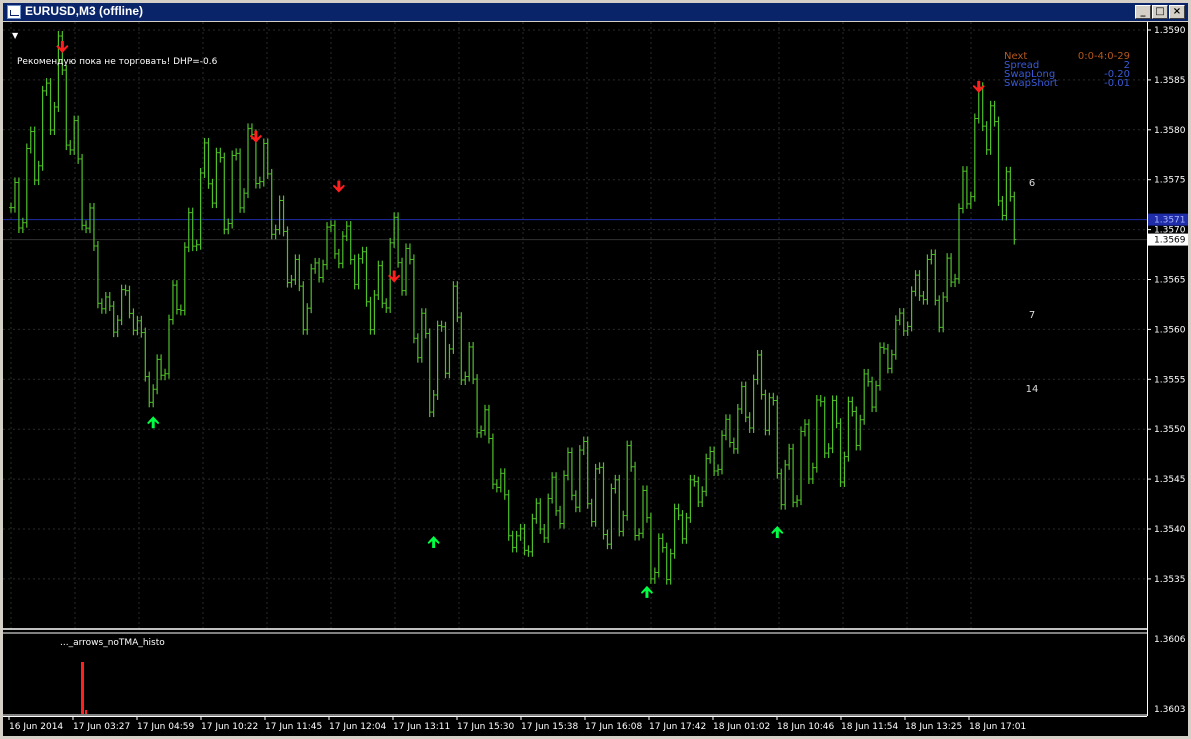 This screenshot has width=1191, height=739. Describe the element at coordinates (112, 643) in the screenshot. I see `indicator-name-label: ..._arrows_noTMA_histo` at that location.